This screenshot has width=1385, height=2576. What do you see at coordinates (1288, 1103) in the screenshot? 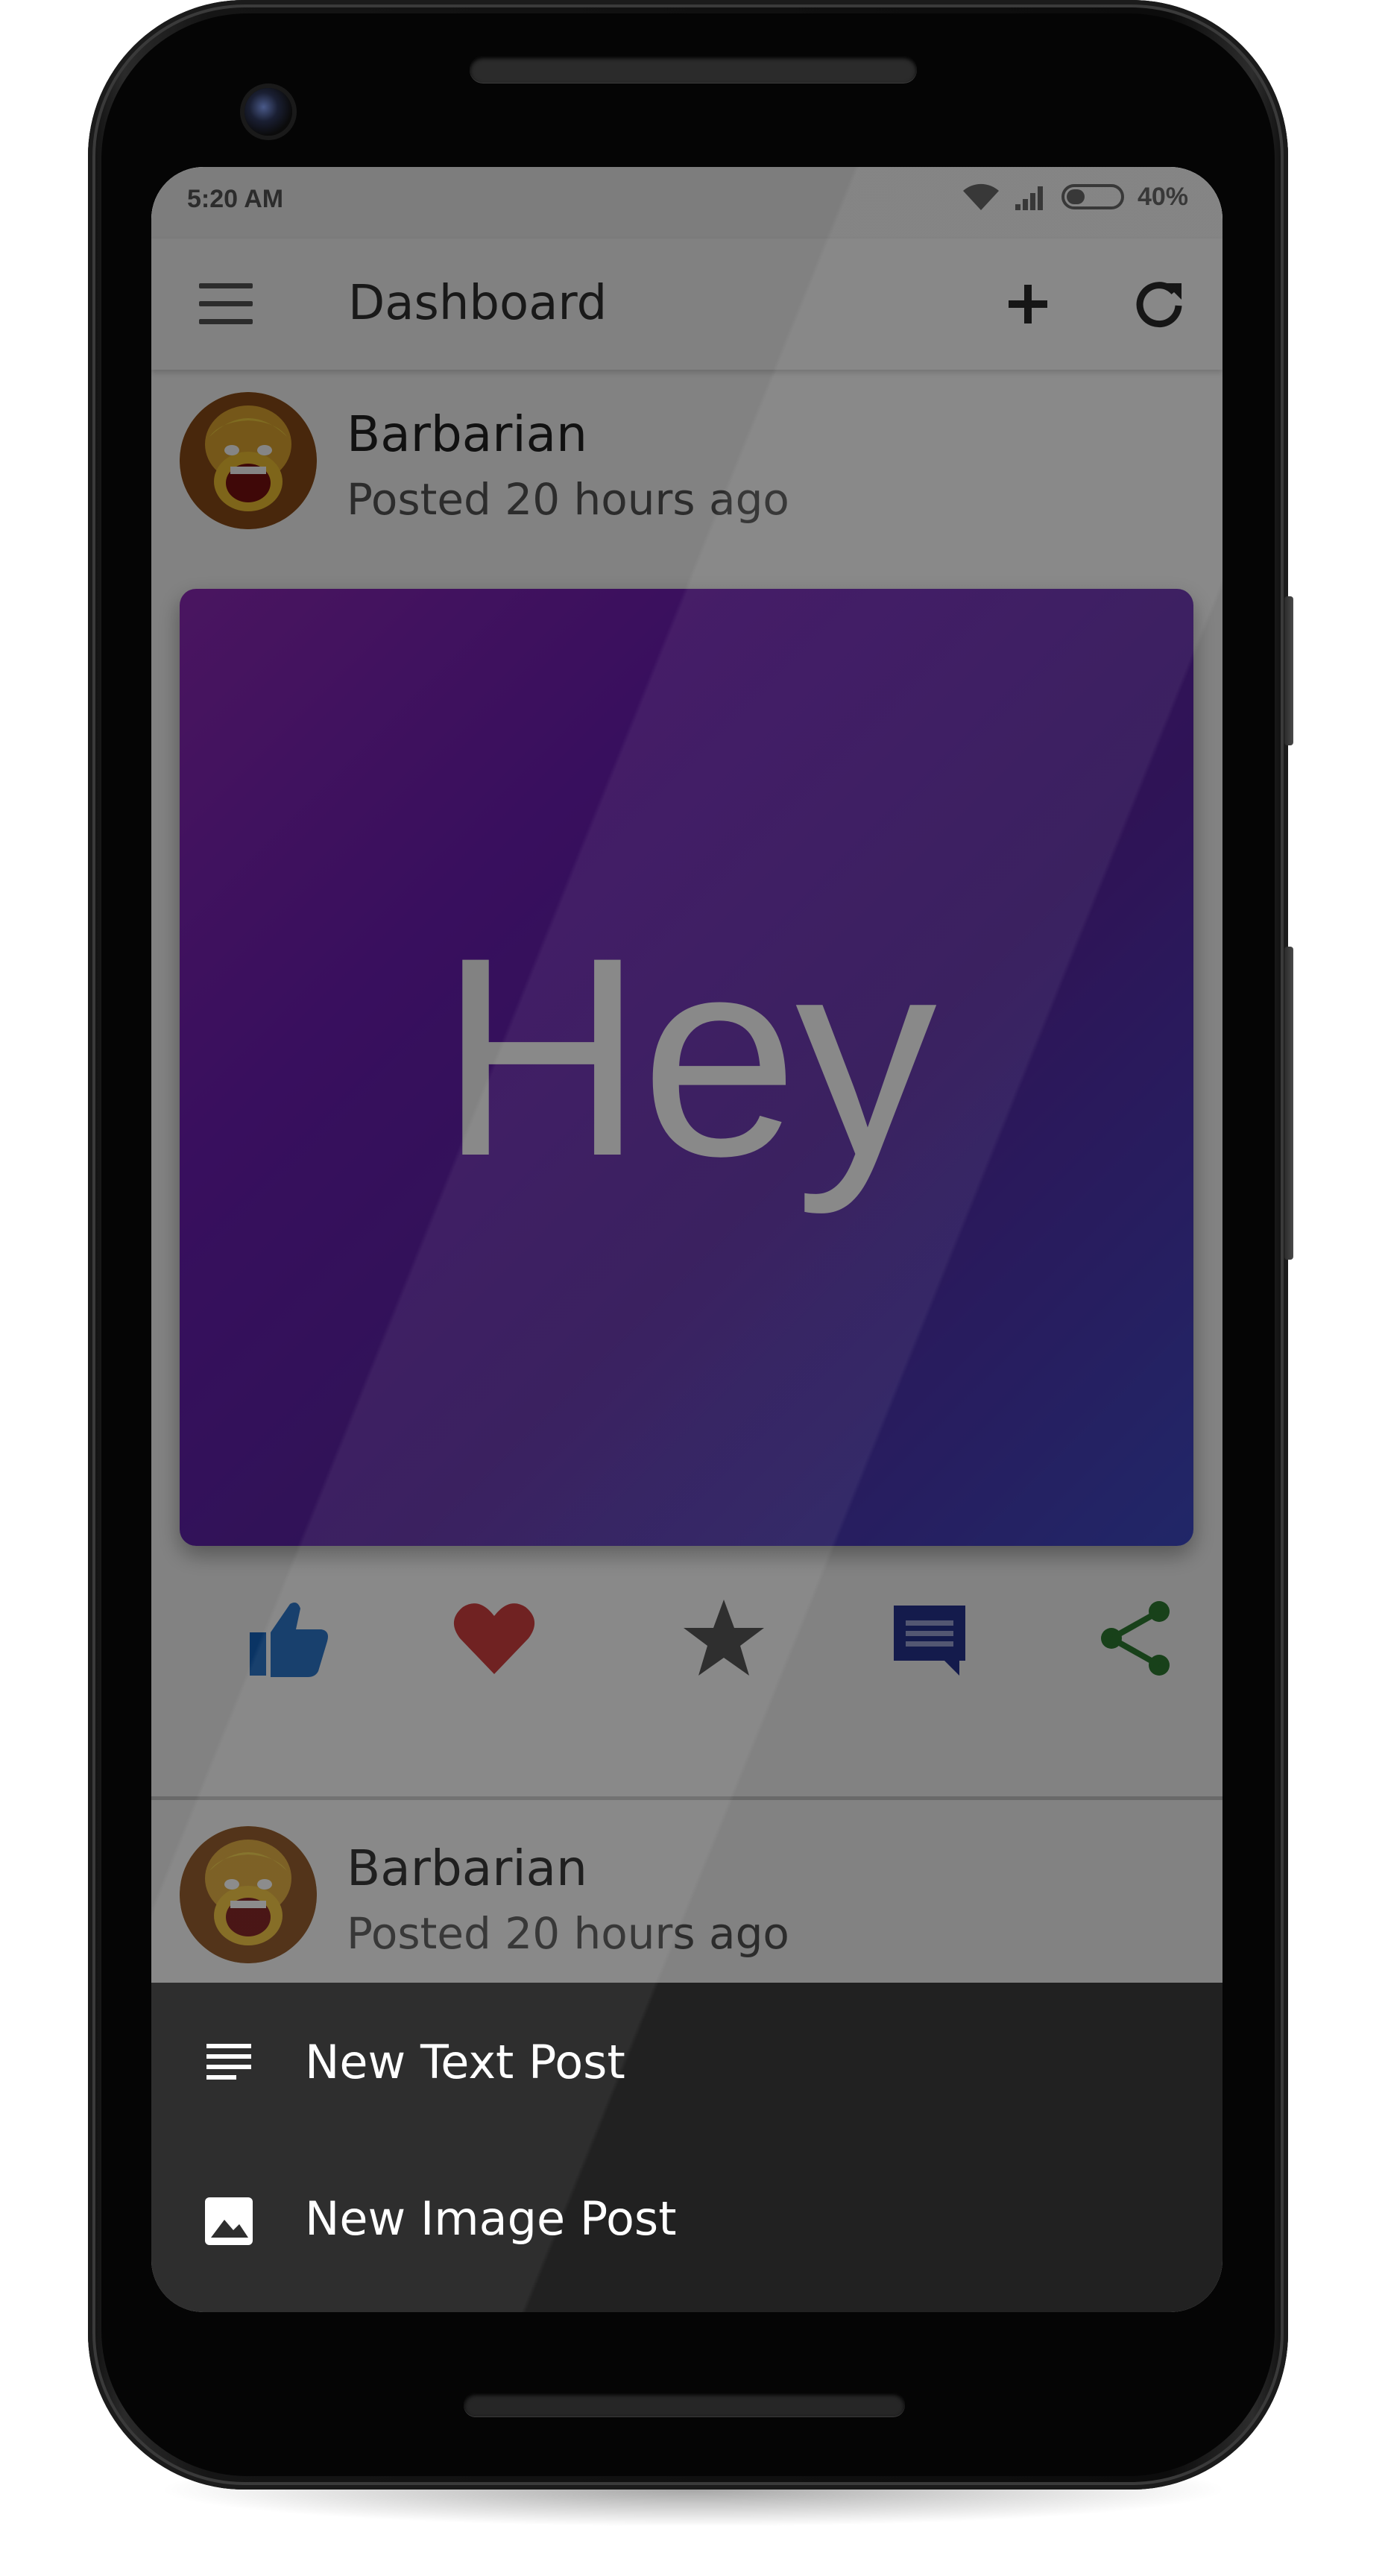
I see `volume-button` at bounding box center [1288, 1103].